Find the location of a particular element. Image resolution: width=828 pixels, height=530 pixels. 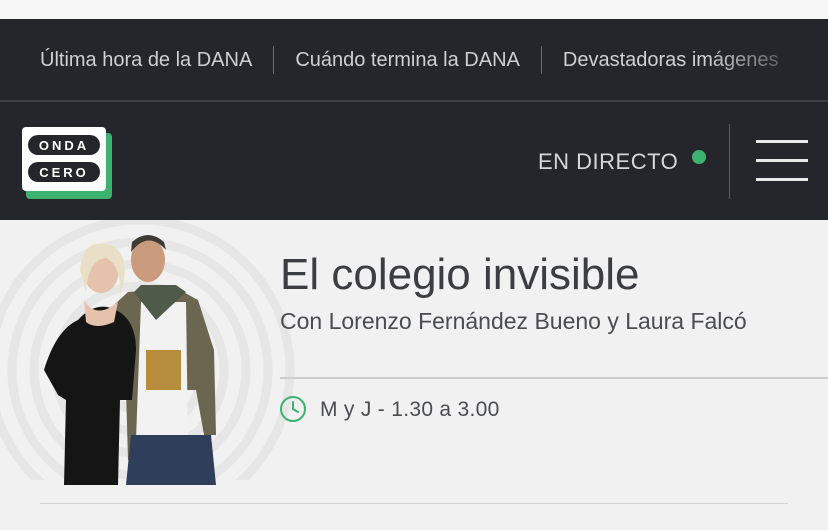

hosts-photo is located at coordinates (130, 360).